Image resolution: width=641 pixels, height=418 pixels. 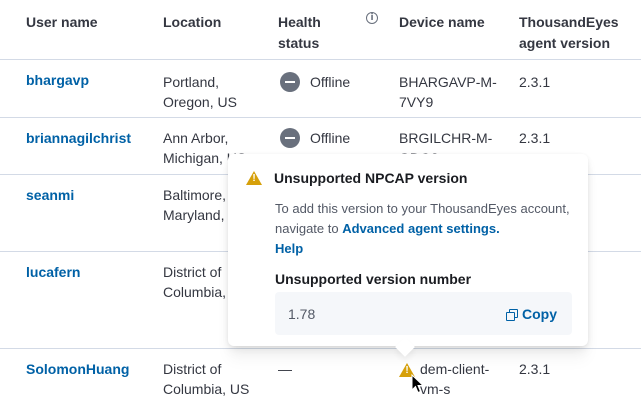 I want to click on column-header-health-status-line1: Health, so click(x=299, y=22).